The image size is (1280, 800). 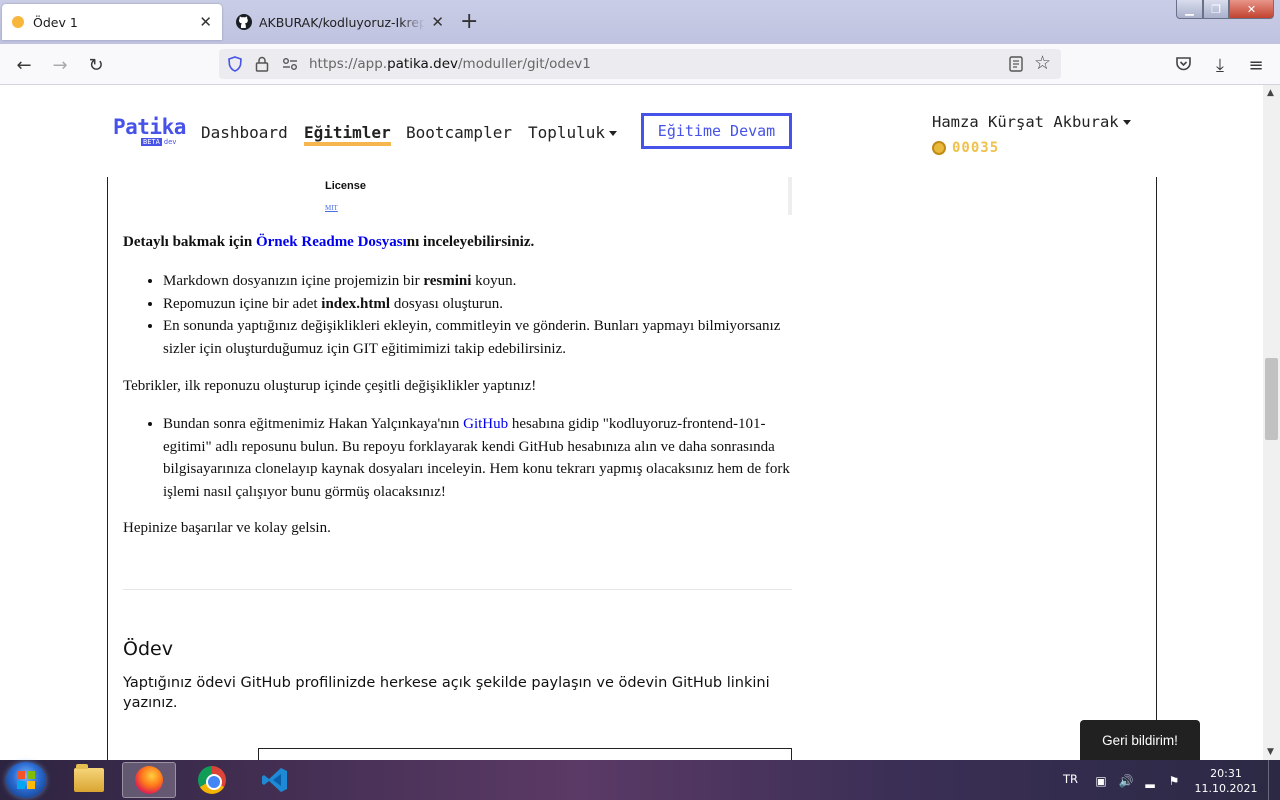 I want to click on nav-egitimler: Eğitimler, so click(x=347, y=134).